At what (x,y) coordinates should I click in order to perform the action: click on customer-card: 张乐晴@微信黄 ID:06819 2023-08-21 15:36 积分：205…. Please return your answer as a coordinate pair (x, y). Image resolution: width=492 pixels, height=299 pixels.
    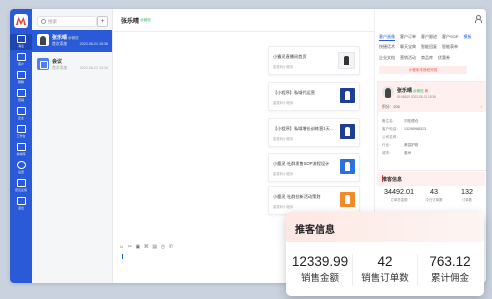
    Looking at the image, I should click on (431, 126).